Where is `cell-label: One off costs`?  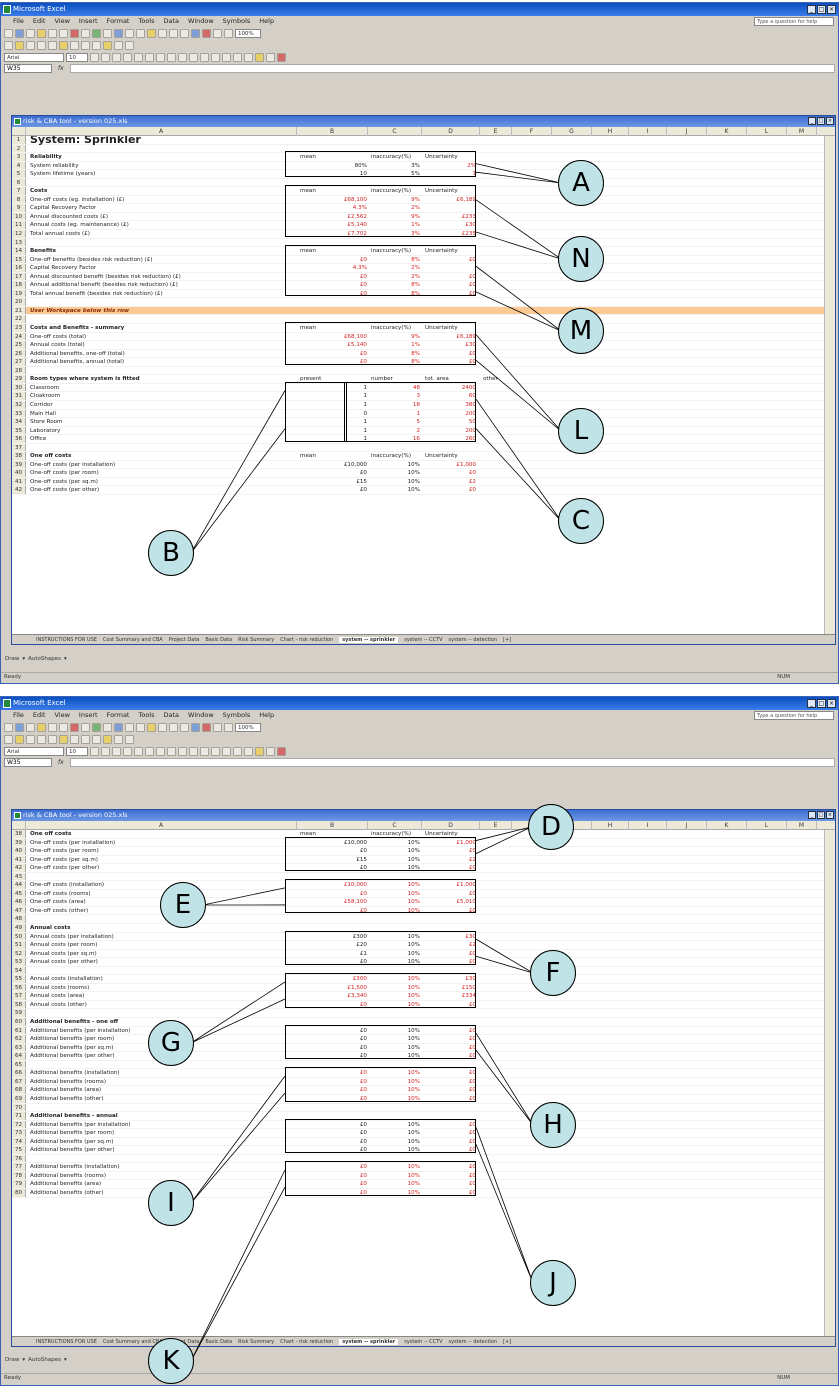
cell-label: One off costs is located at coordinates (50, 834).